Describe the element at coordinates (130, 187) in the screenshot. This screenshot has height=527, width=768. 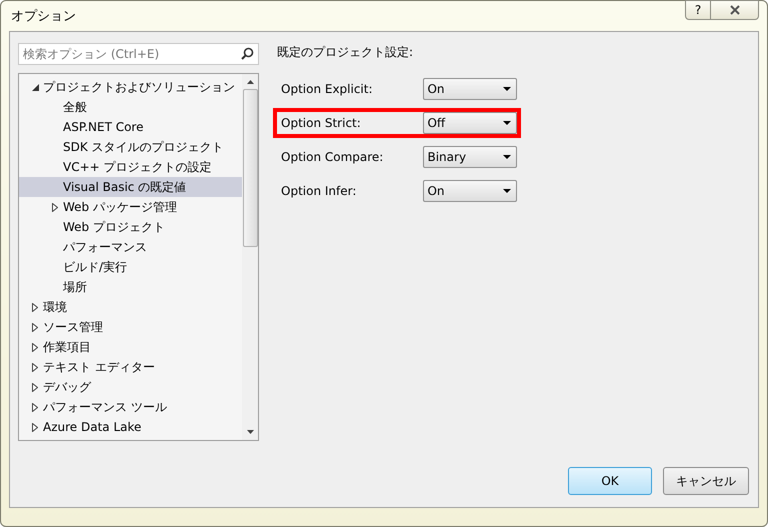
I see `tree-item: Visual Basic の既定値` at that location.